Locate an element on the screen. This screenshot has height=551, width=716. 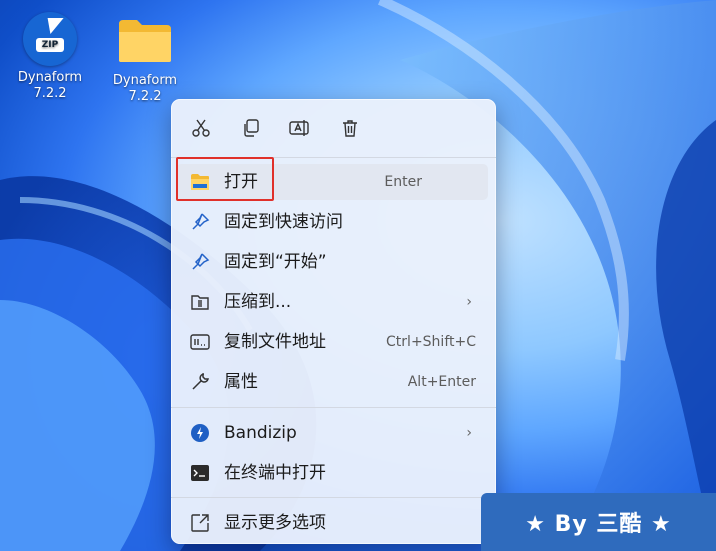
menu-item-label: 在终端中打开 is located at coordinates (275, 473).